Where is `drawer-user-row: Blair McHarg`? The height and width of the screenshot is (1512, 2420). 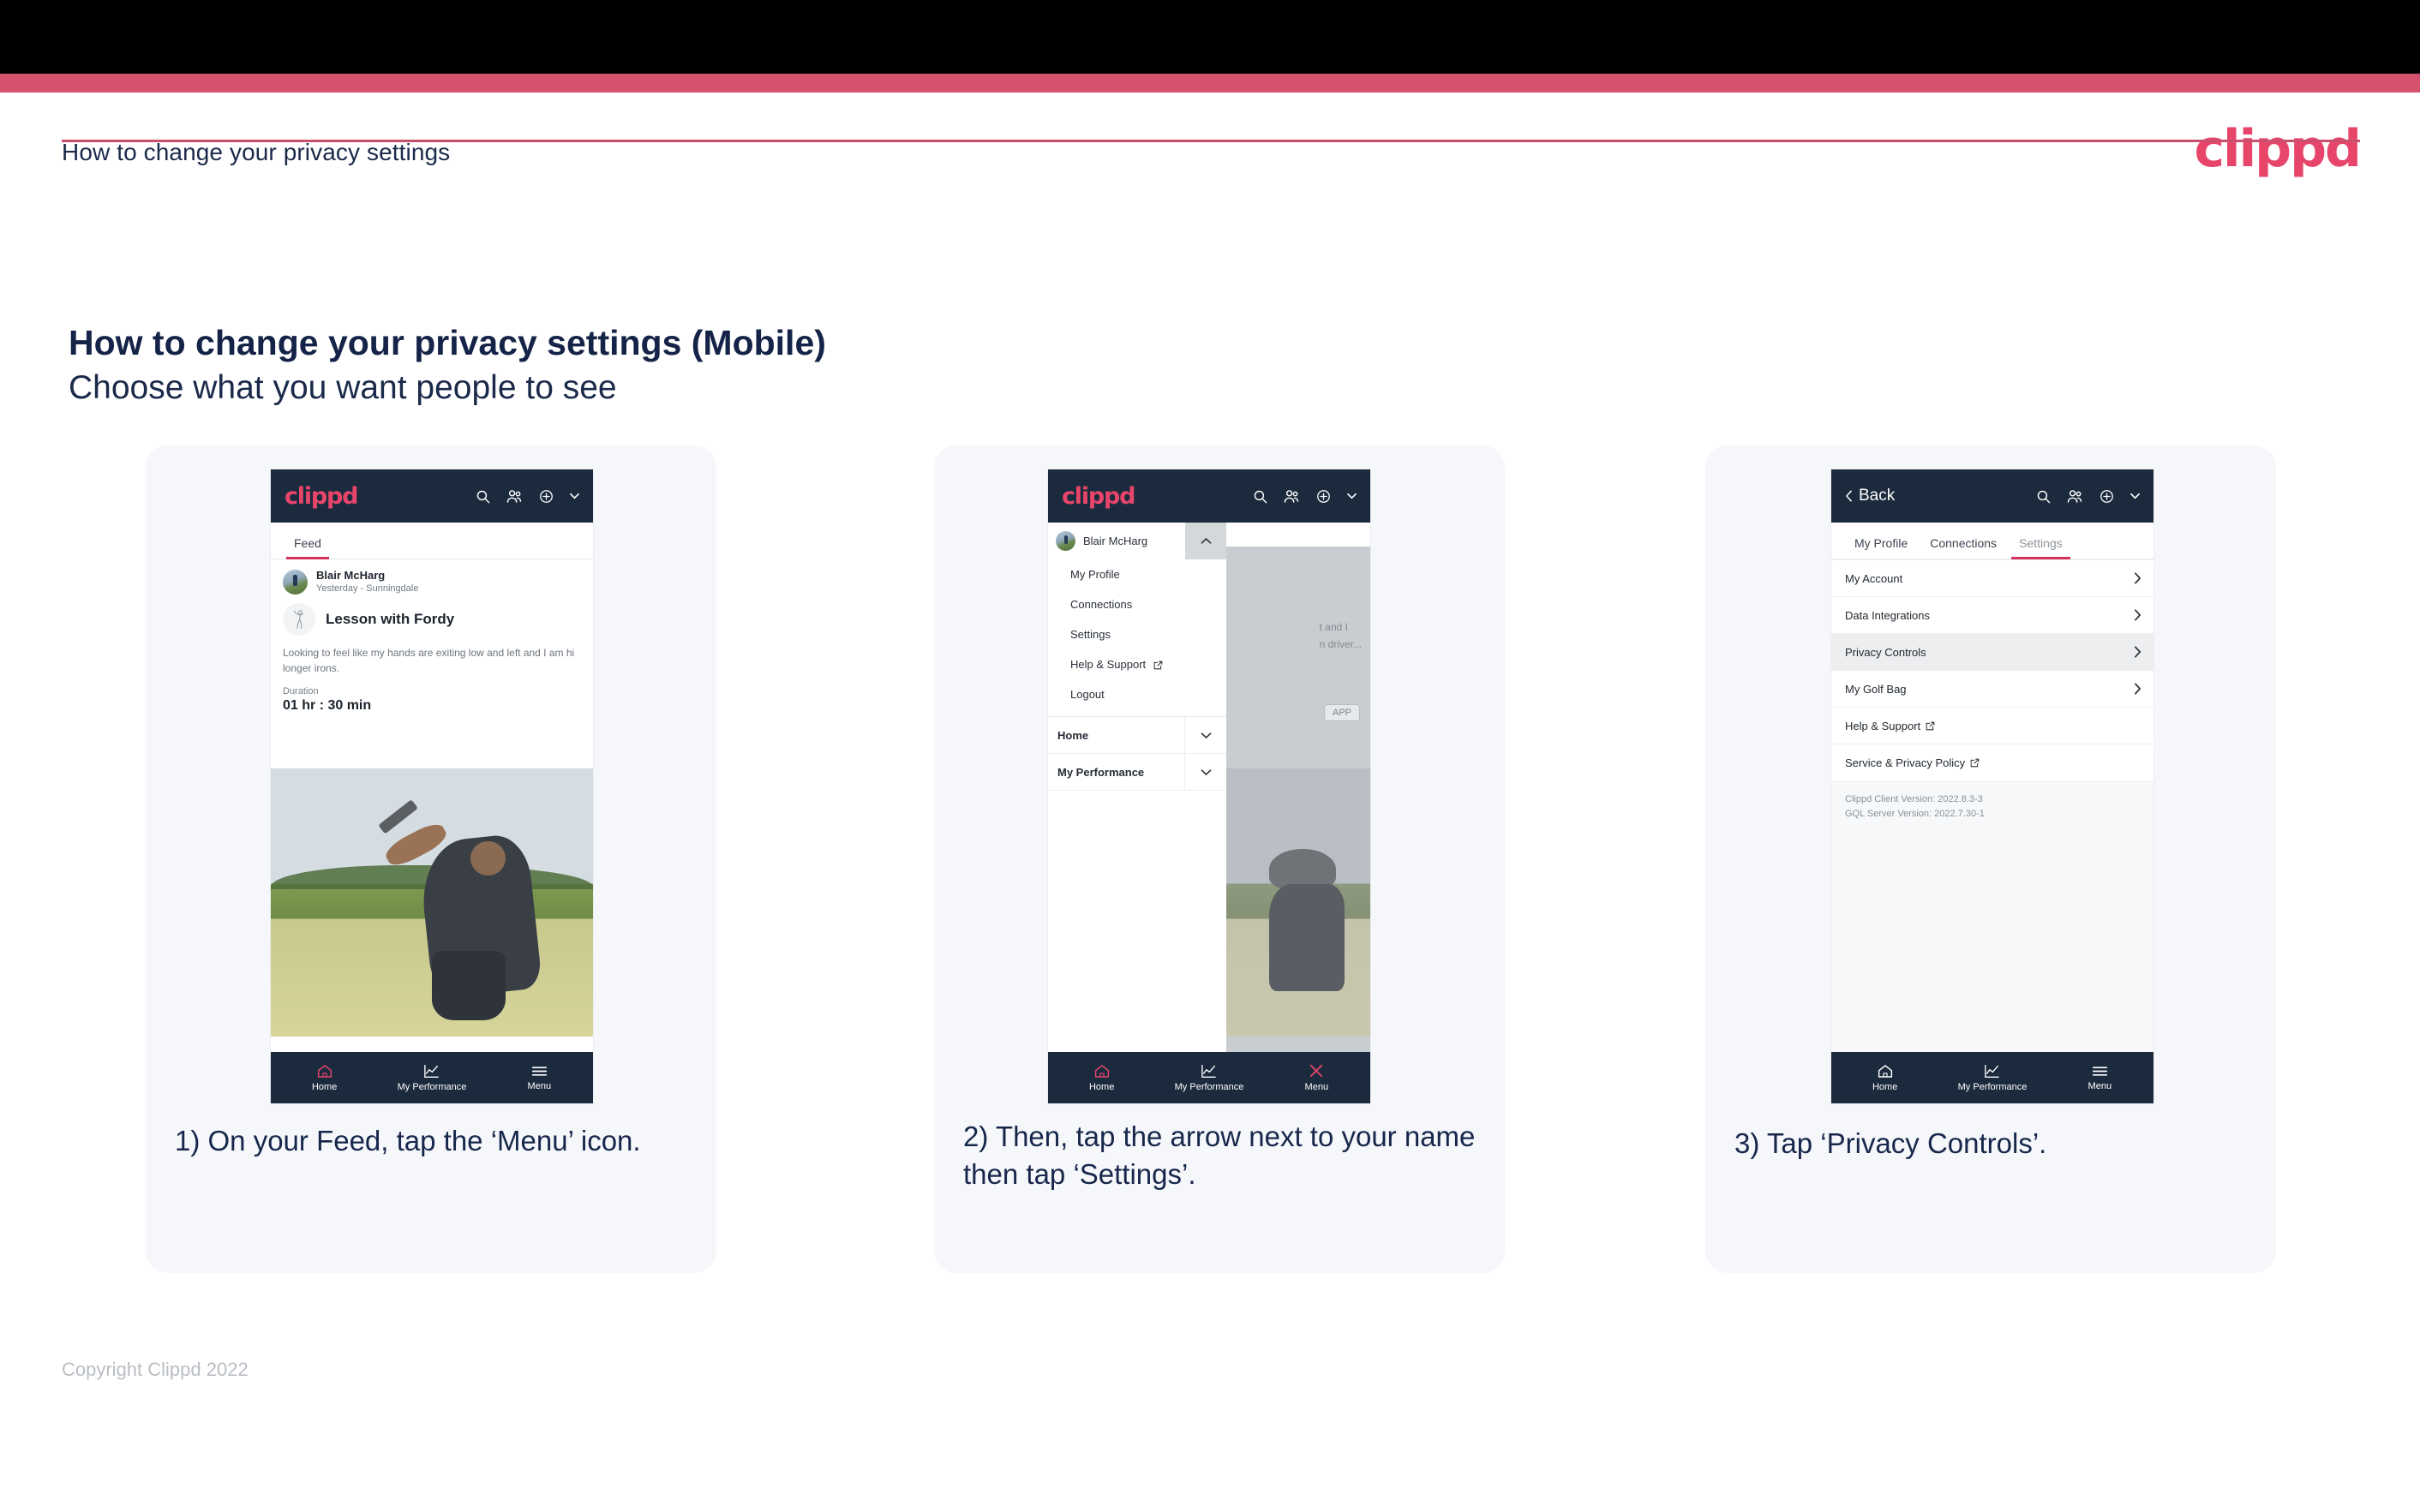
drawer-user-row: Blair McHarg is located at coordinates (1137, 541).